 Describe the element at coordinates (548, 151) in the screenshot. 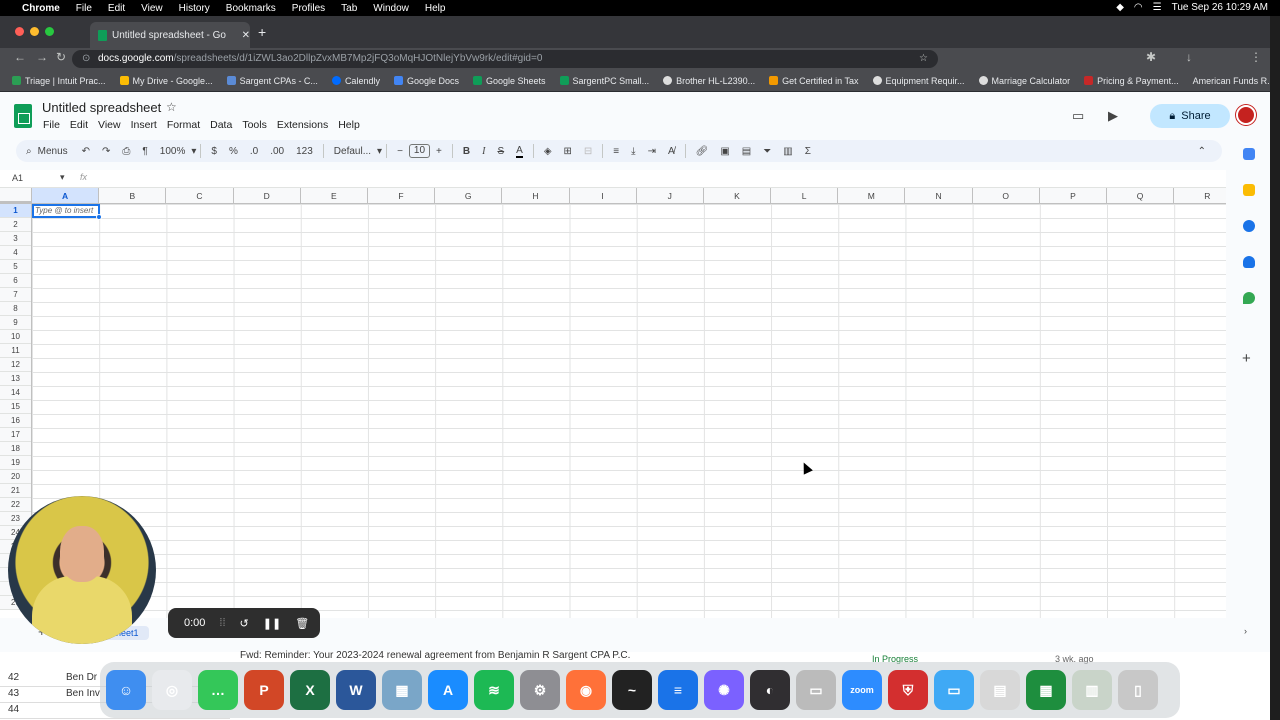

I see `fill-color-icon: ◈` at that location.